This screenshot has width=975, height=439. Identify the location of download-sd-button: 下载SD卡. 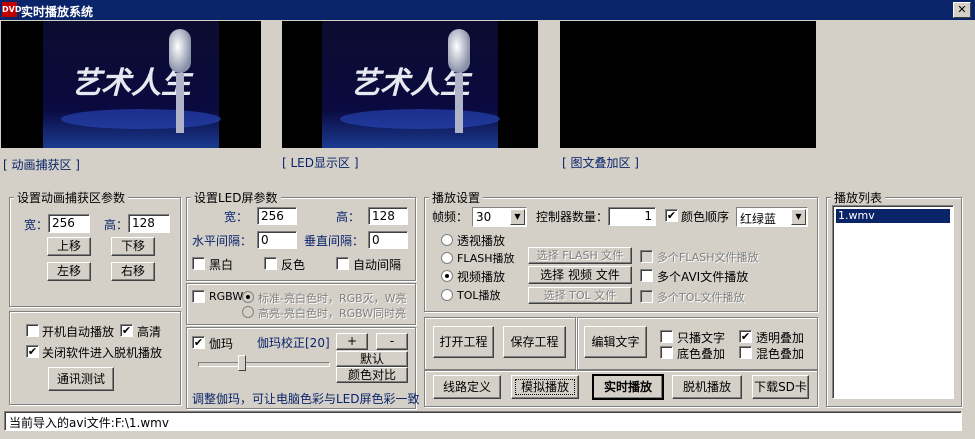
(780, 387).